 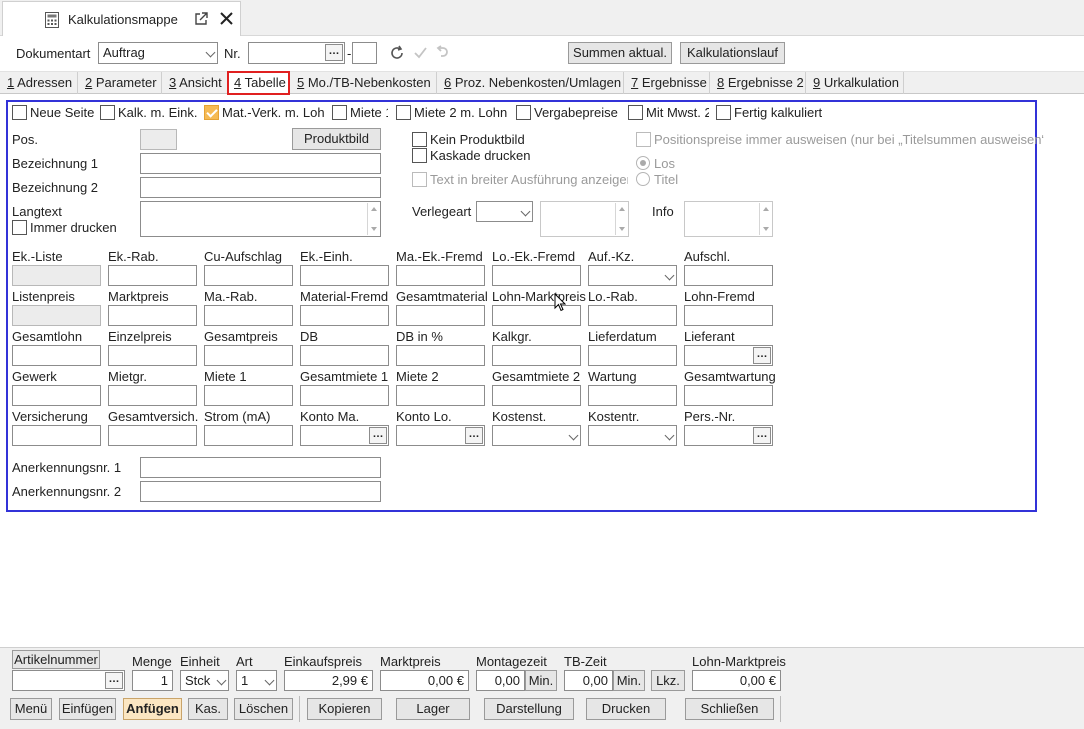 What do you see at coordinates (529, 709) in the screenshot?
I see `display-button: Darstellung` at bounding box center [529, 709].